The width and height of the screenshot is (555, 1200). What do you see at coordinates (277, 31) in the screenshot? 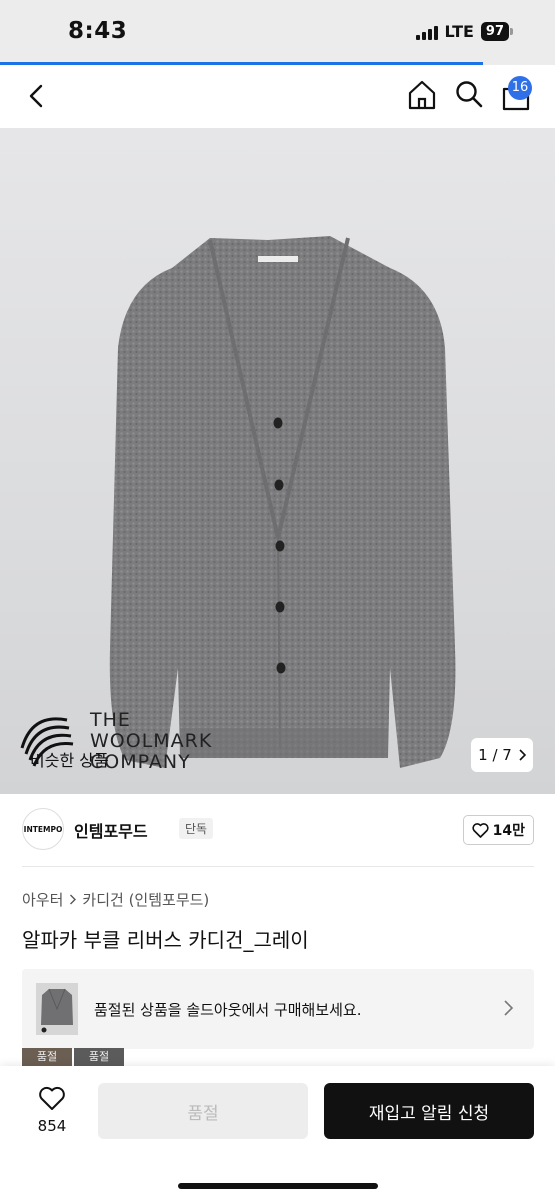
I see `status-bar: 8:43 LTE 97` at bounding box center [277, 31].